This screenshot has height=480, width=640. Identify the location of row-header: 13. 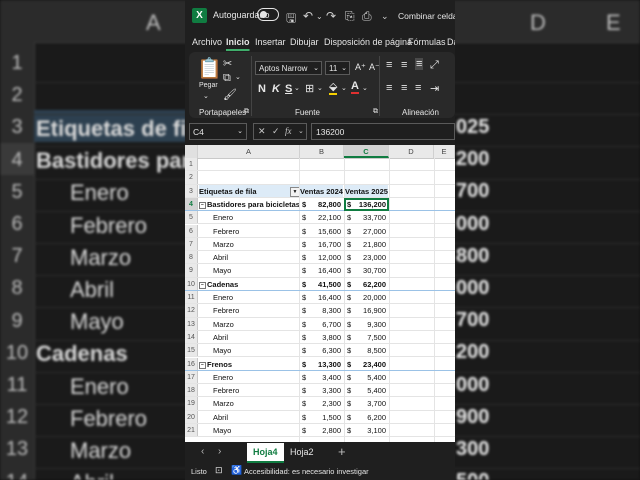
(191, 323).